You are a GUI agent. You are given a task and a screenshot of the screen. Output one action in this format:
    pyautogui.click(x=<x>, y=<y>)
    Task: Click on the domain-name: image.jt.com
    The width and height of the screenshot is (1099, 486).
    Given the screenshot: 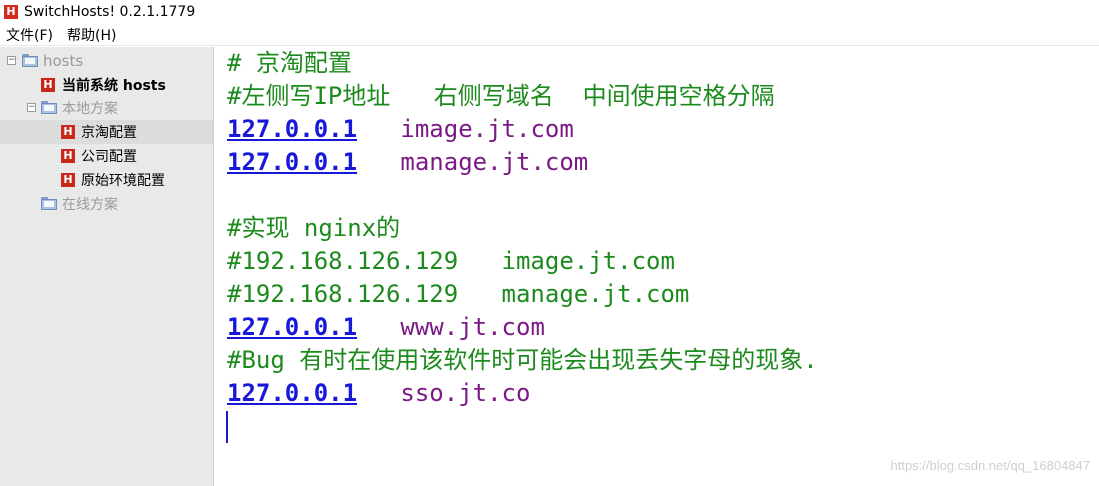 What is the action you would take?
    pyautogui.click(x=487, y=129)
    